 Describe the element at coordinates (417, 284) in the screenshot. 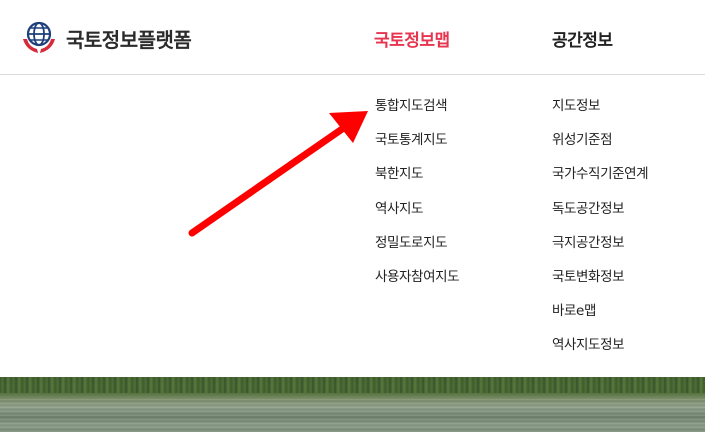

I see `menu-item-user-participation-map: 사용자참여지도` at that location.